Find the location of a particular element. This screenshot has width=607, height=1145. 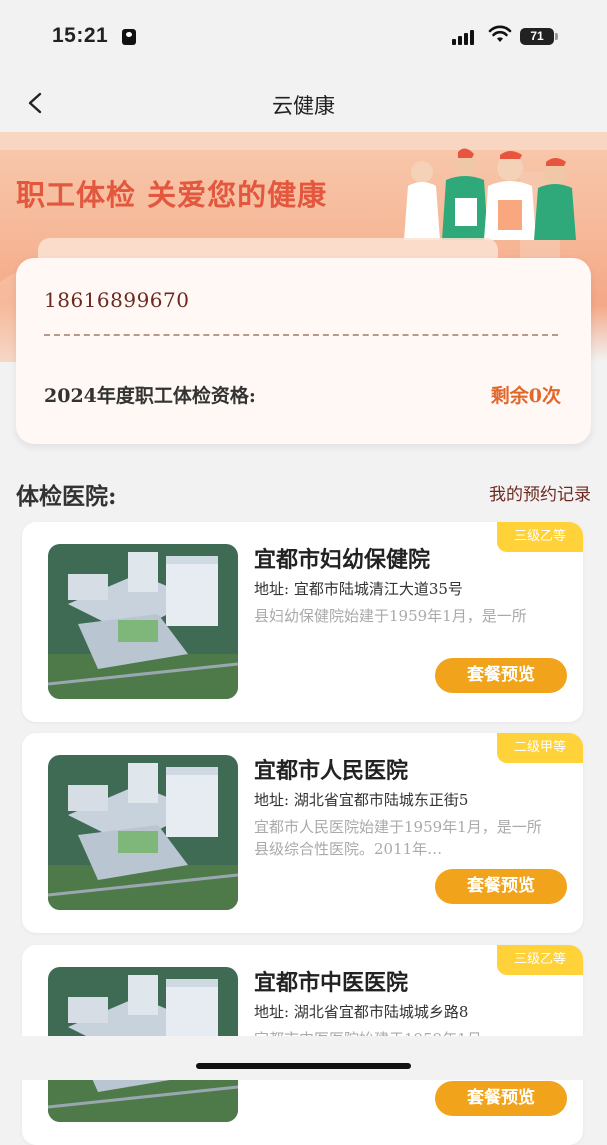

banner-slogan: 职工体检 关爱您的健康 is located at coordinates (172, 195).